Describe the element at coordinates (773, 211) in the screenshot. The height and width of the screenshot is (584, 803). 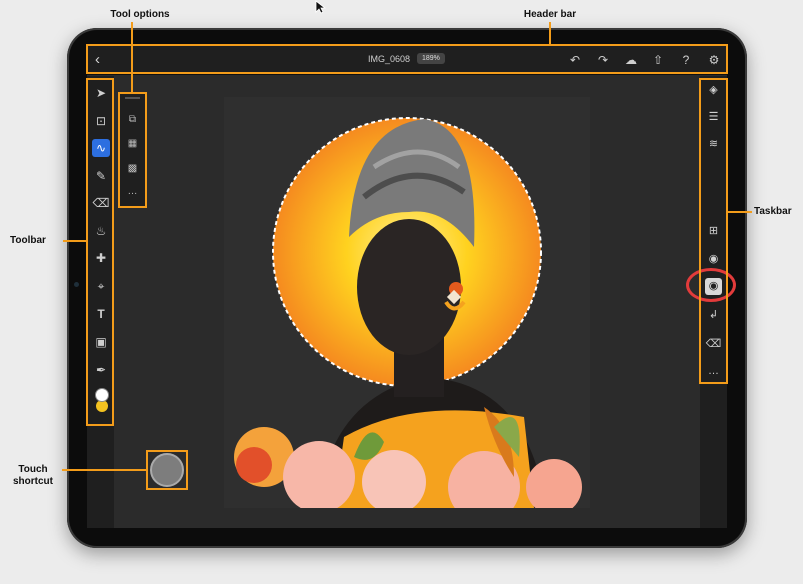
I see `taskbar-label: Taskbar` at that location.